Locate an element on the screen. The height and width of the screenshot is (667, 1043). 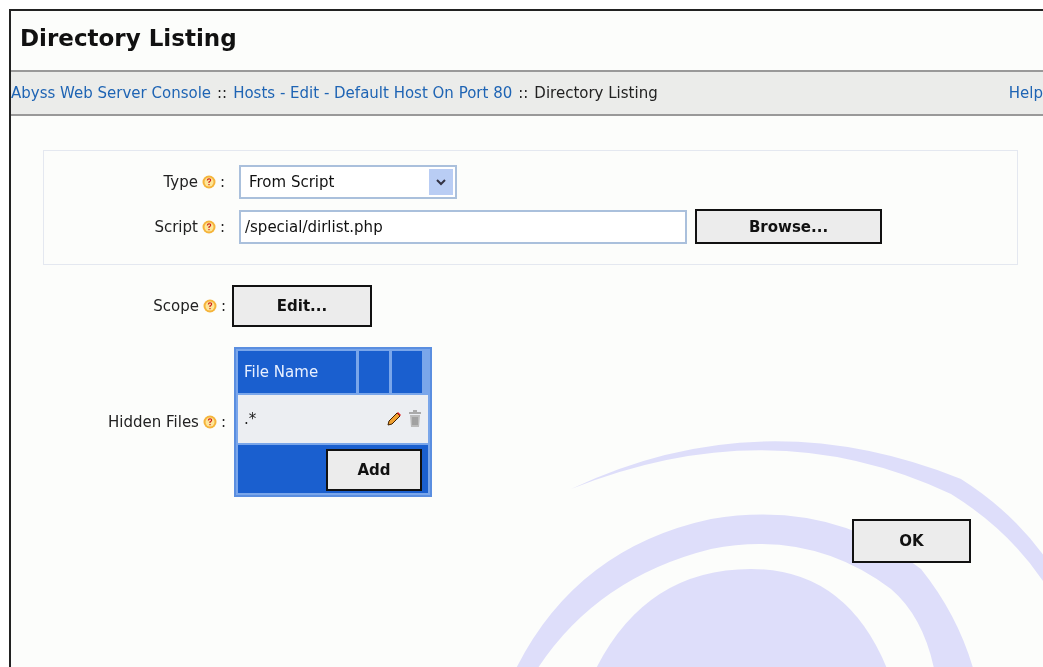
ok-button: OK is located at coordinates (911, 541).